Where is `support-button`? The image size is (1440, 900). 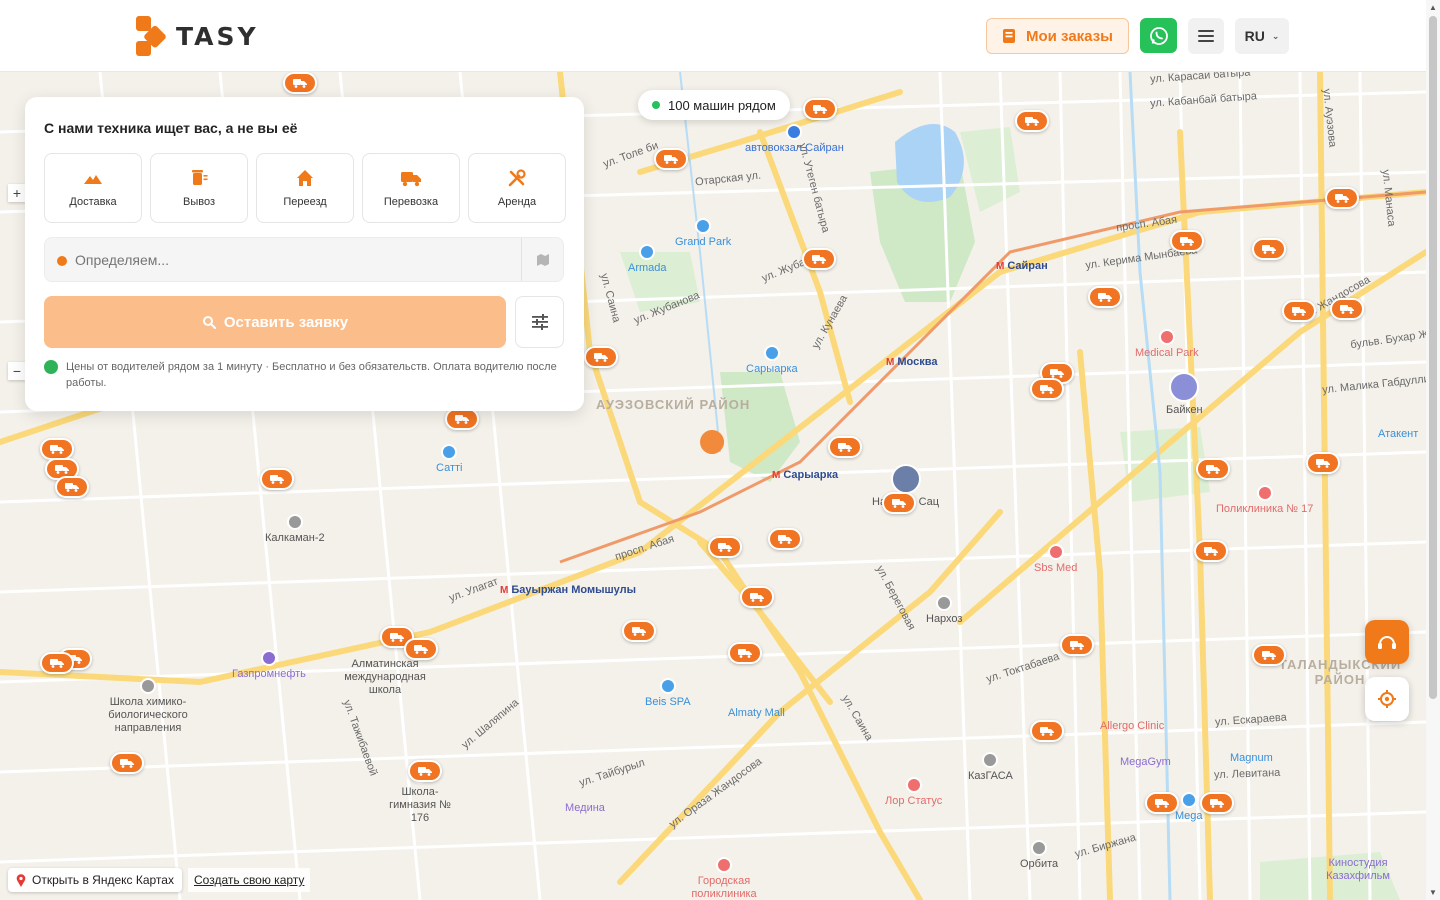
support-button is located at coordinates (1387, 642).